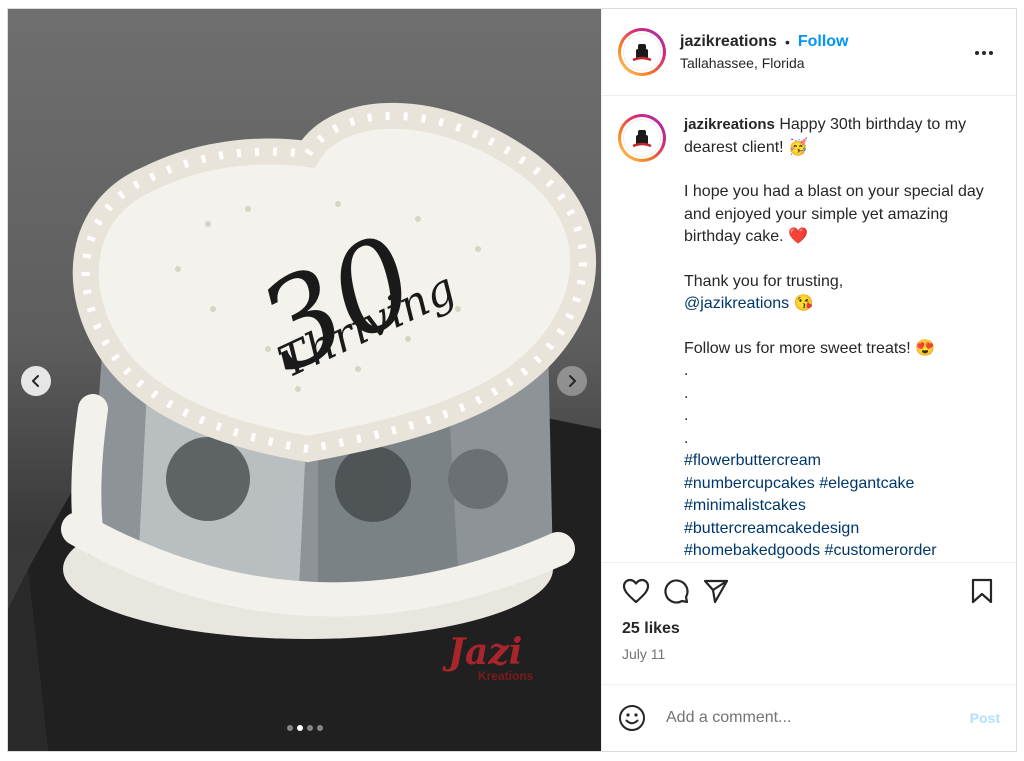 The height and width of the screenshot is (761, 1024). I want to click on caption-username: jazikreations, so click(729, 124).